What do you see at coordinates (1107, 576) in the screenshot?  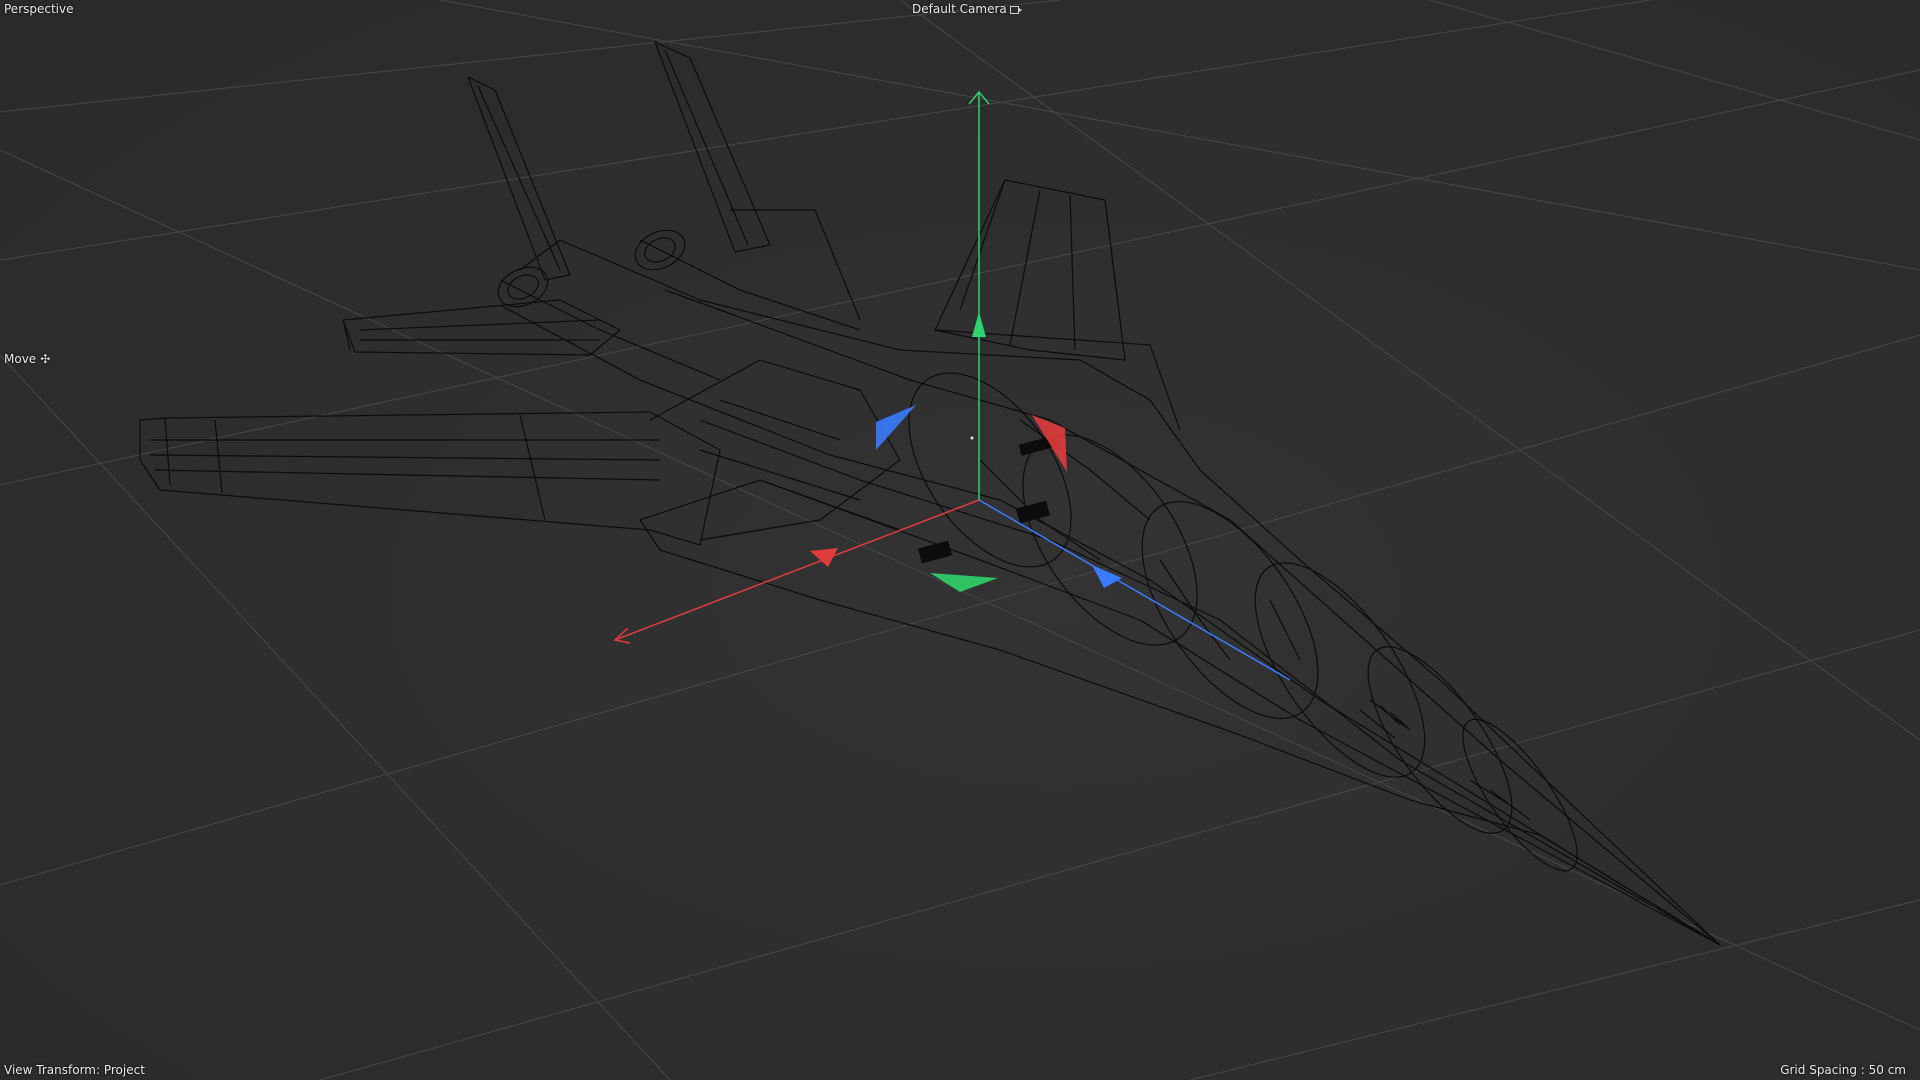 I see `gizmo-z-cone` at bounding box center [1107, 576].